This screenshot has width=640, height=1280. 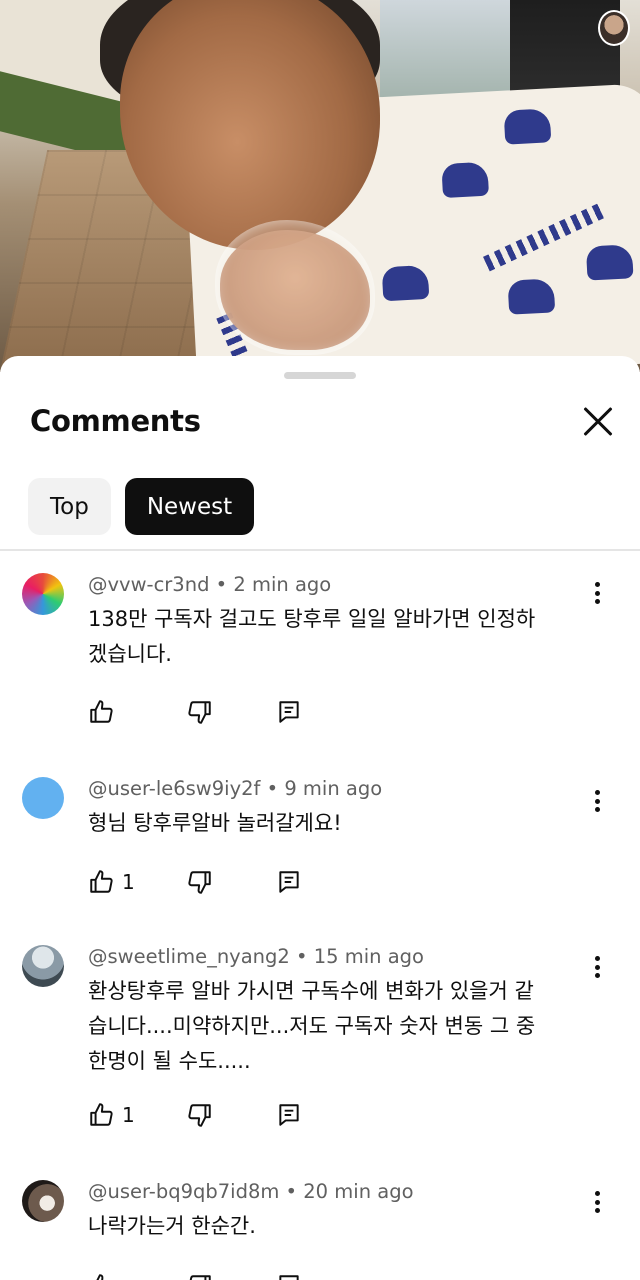 I want to click on comment-time: 20 min ago, so click(x=358, y=1191).